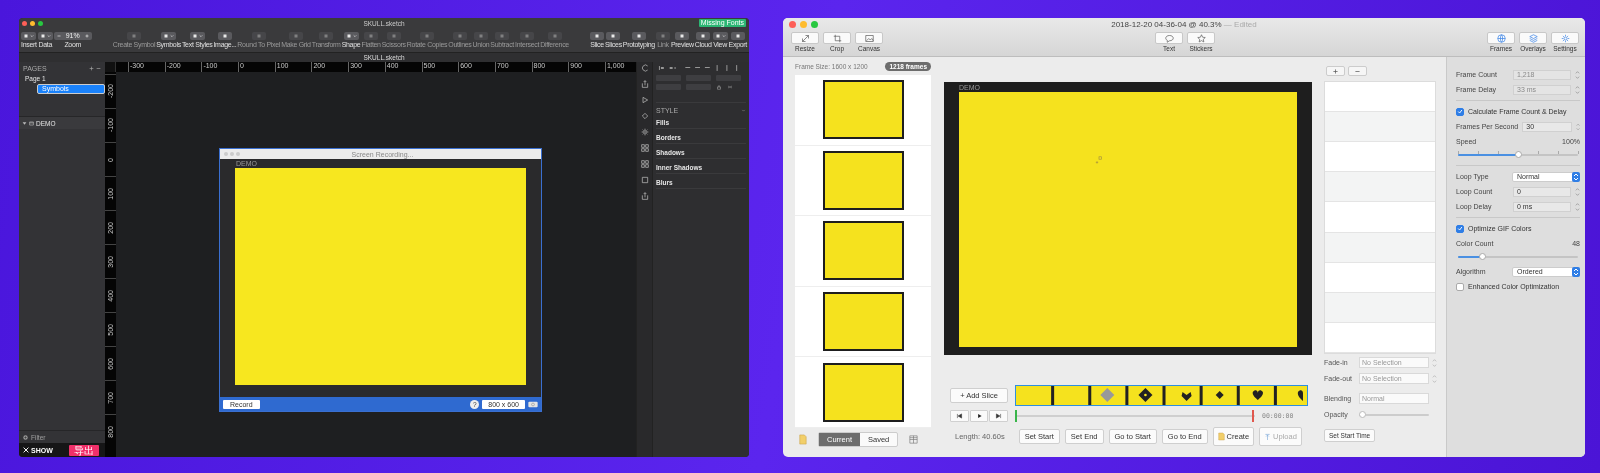 This screenshot has height=473, width=1600. I want to click on previous-frame-button, so click(959, 416).